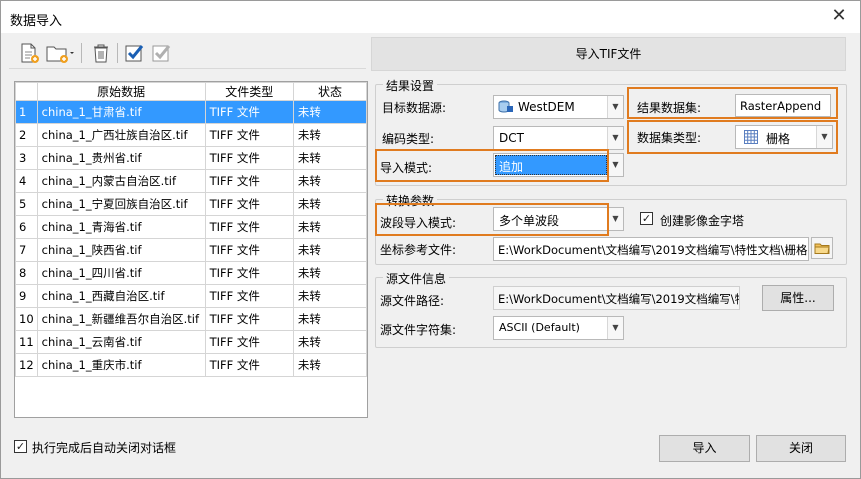 The width and height of the screenshot is (861, 479). I want to click on table-row: 3 china_1_贵州省.tif TIFF 文件 未转, so click(191, 158).